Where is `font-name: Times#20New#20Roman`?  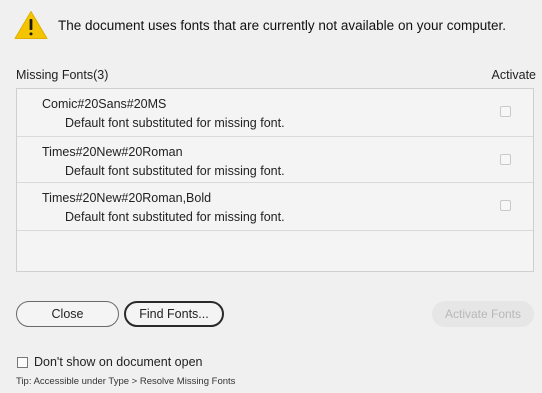 font-name: Times#20New#20Roman is located at coordinates (112, 152).